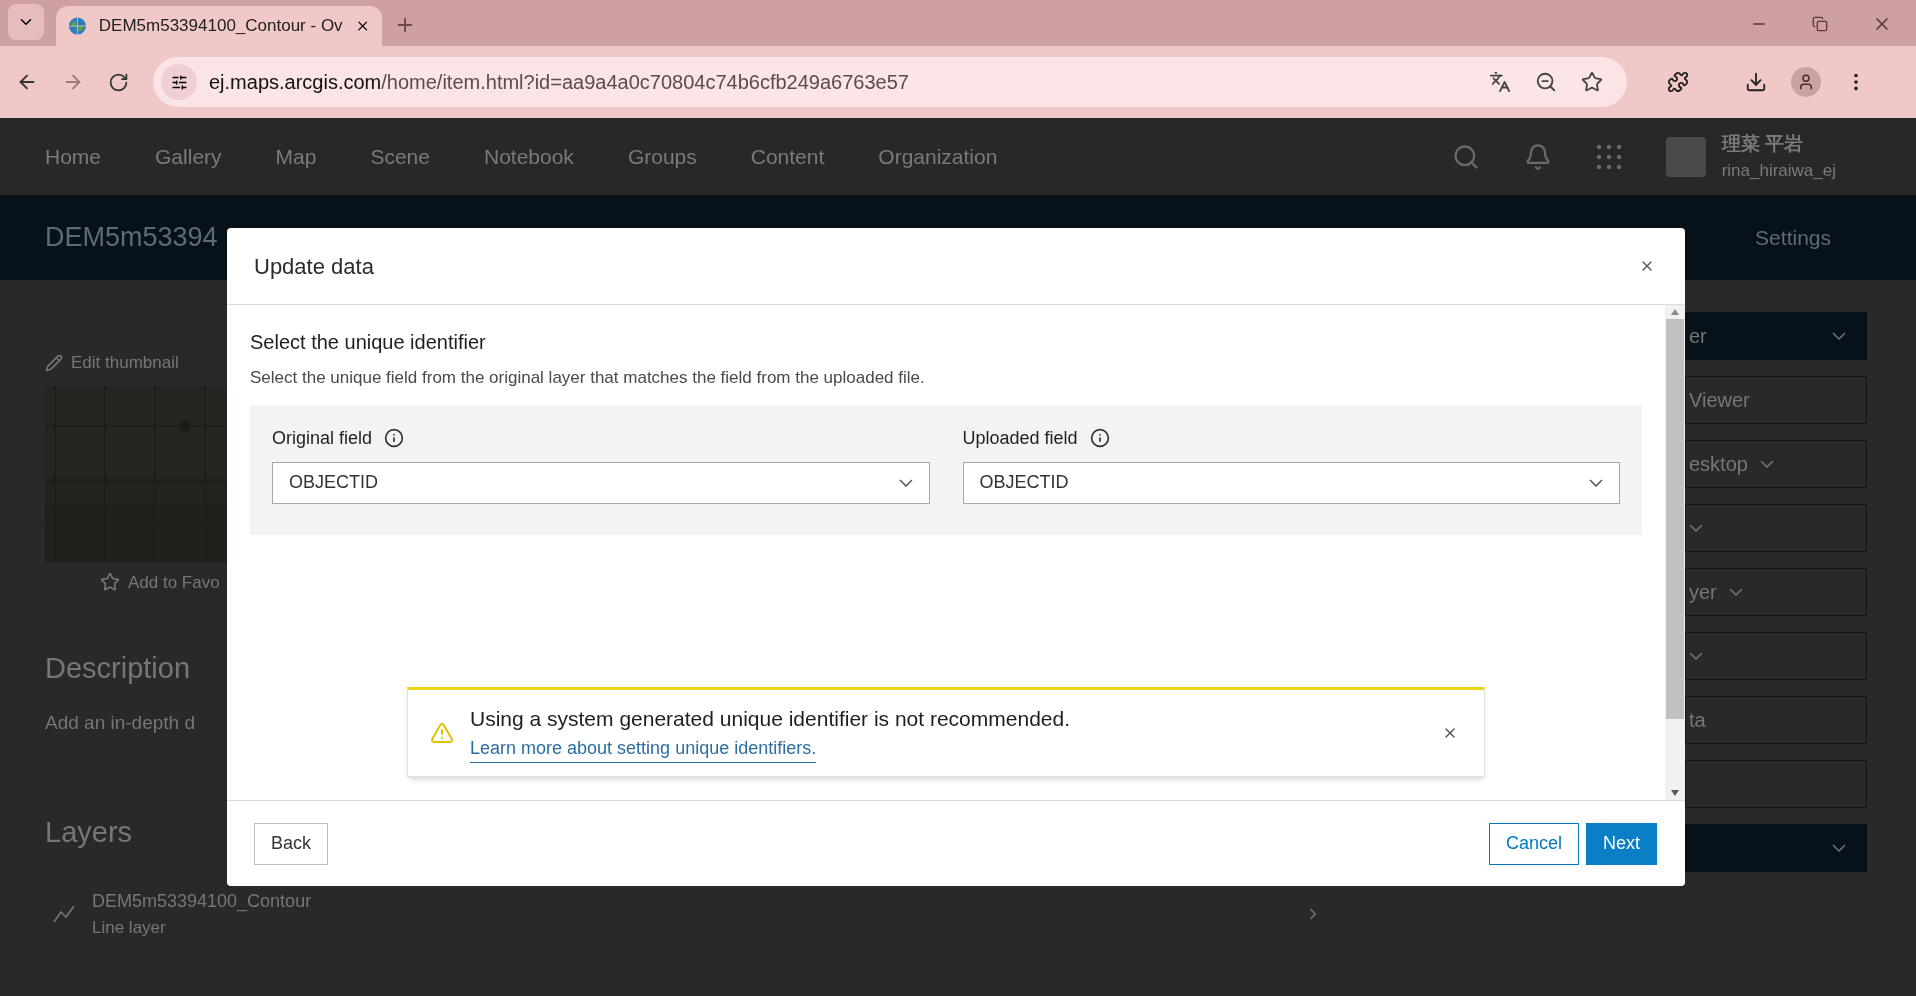 This screenshot has width=1916, height=996. What do you see at coordinates (1675, 312) in the screenshot?
I see `scroll-up-icon` at bounding box center [1675, 312].